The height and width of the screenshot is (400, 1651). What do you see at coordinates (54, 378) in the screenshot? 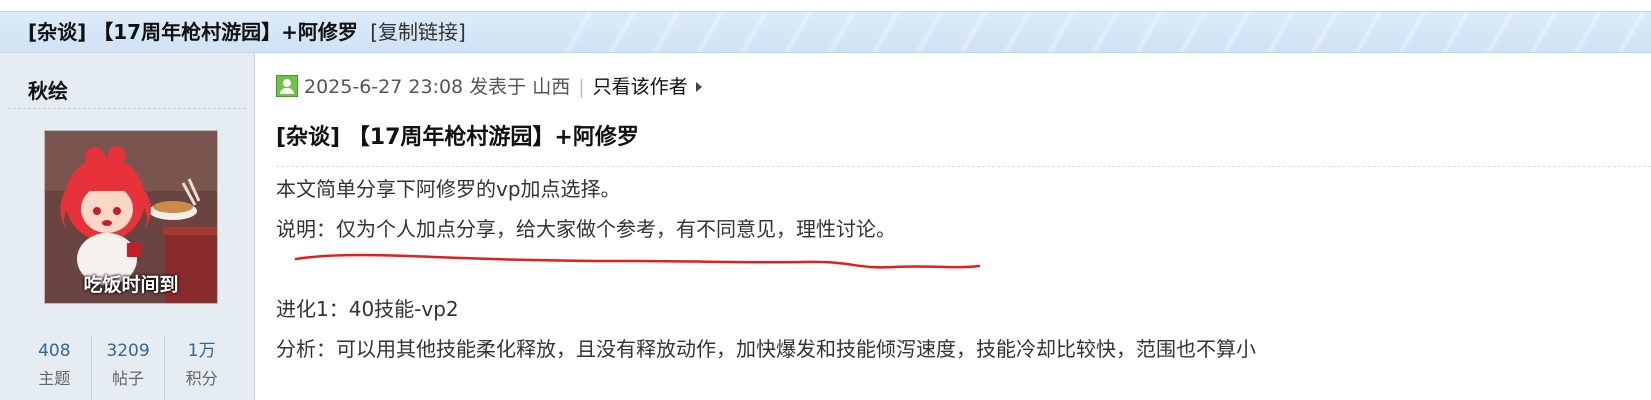
I see `stat-threads-label: 主题` at bounding box center [54, 378].